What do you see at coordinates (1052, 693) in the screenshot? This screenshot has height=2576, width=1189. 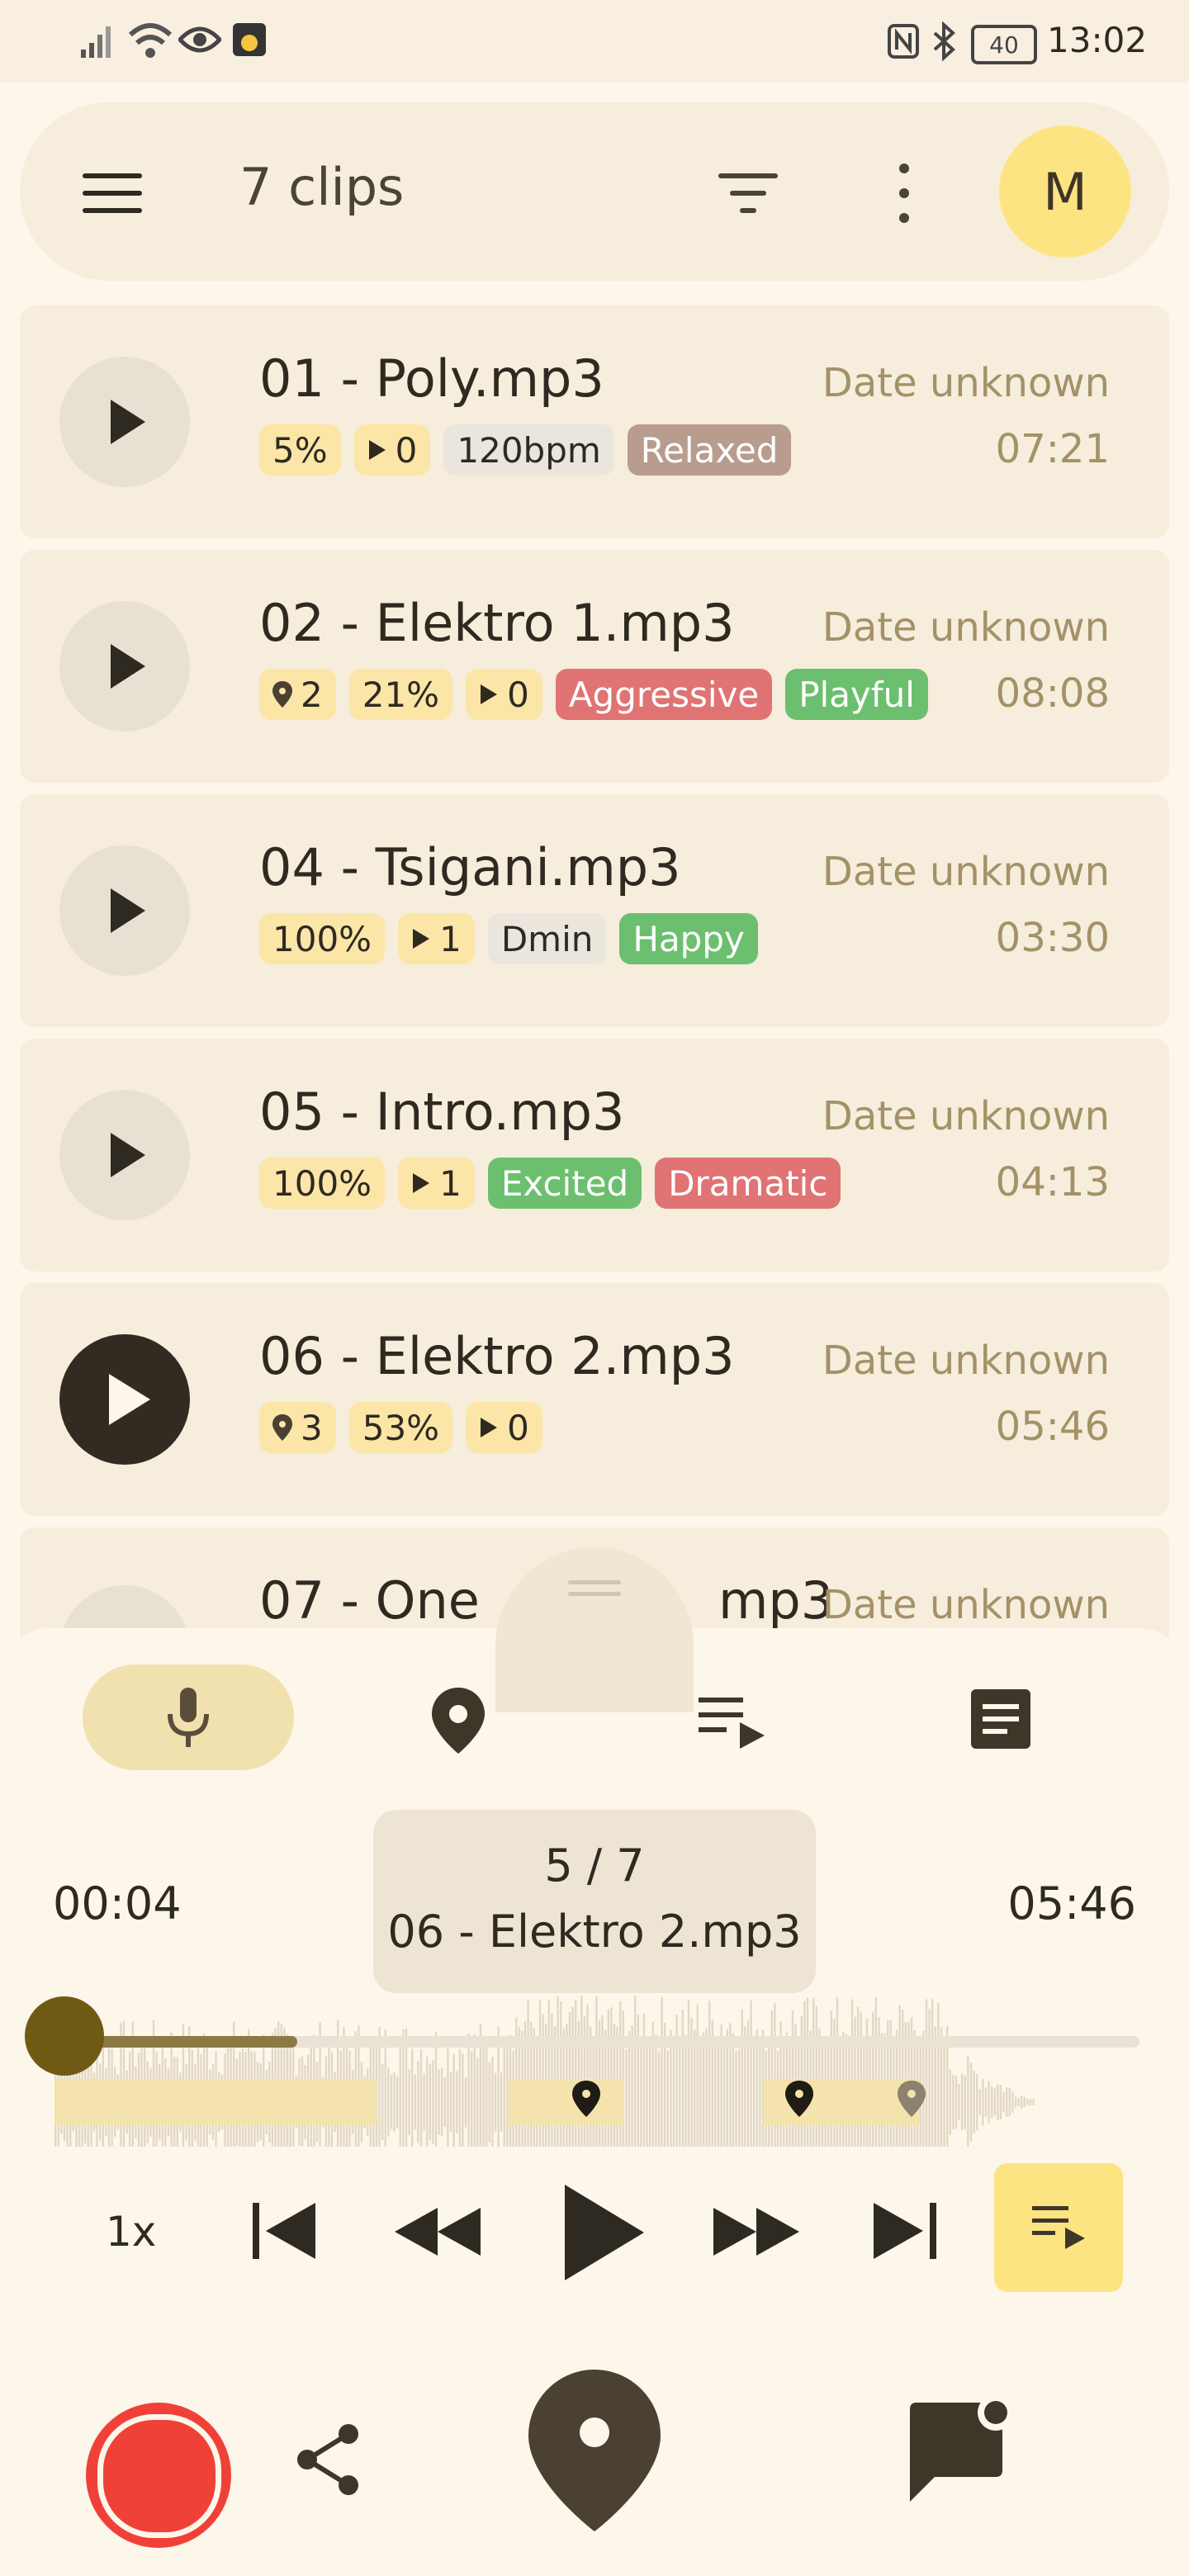 I see `clip-duration: 08:08` at bounding box center [1052, 693].